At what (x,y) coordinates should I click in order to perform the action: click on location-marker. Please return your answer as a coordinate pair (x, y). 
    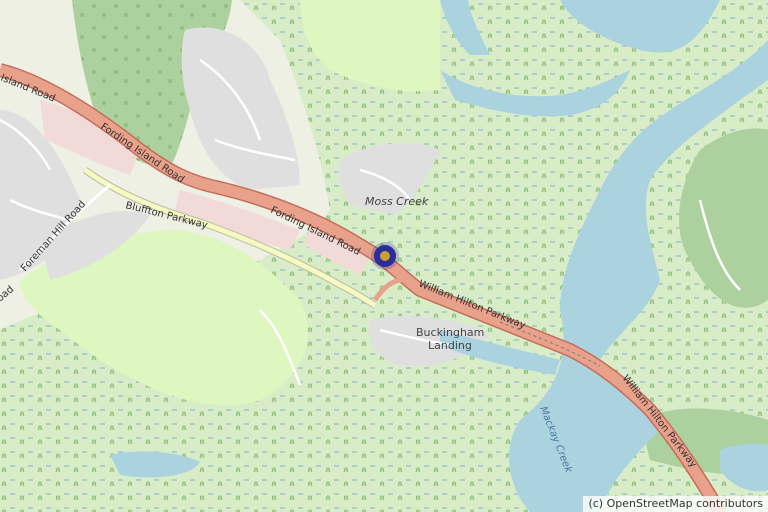
    Looking at the image, I should click on (385, 256).